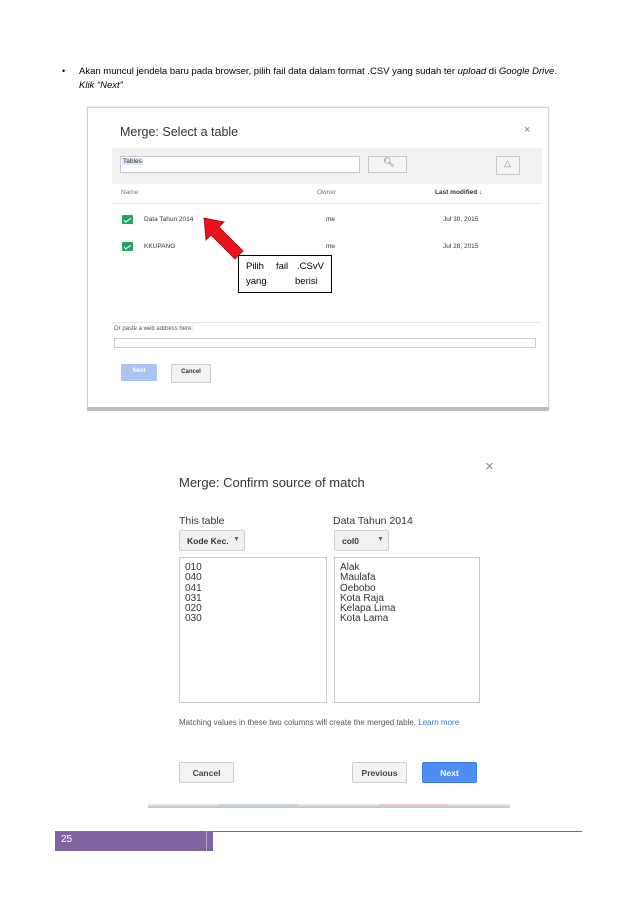  What do you see at coordinates (202, 521) in the screenshot?
I see `this-table-label: This table` at bounding box center [202, 521].